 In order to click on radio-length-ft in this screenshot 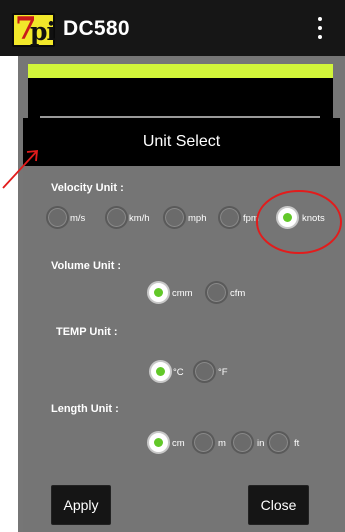, I will do `click(278, 442)`.